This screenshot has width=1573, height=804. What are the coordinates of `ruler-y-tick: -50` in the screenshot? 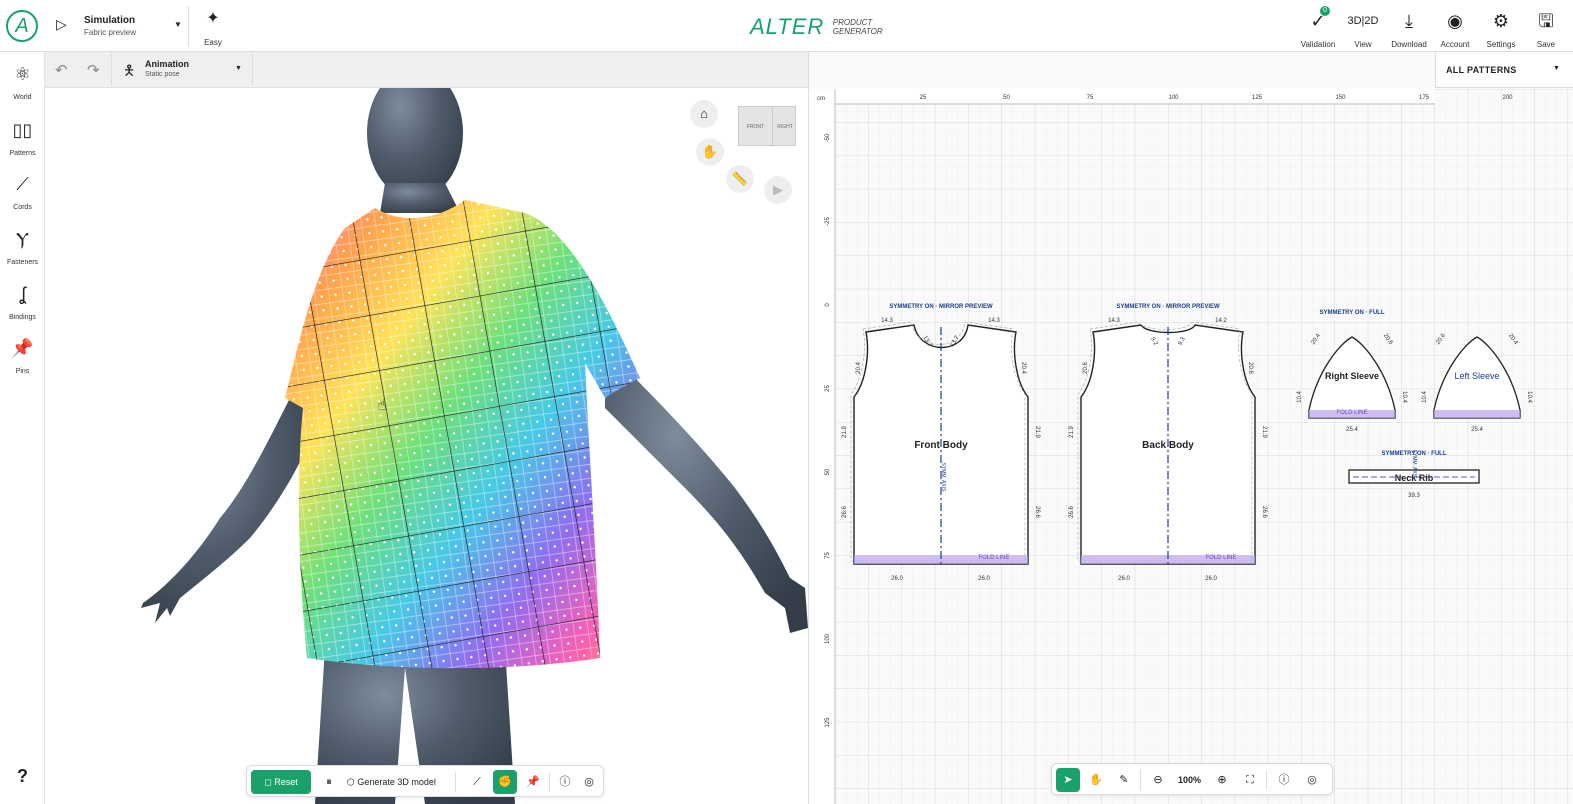 It's located at (828, 137).